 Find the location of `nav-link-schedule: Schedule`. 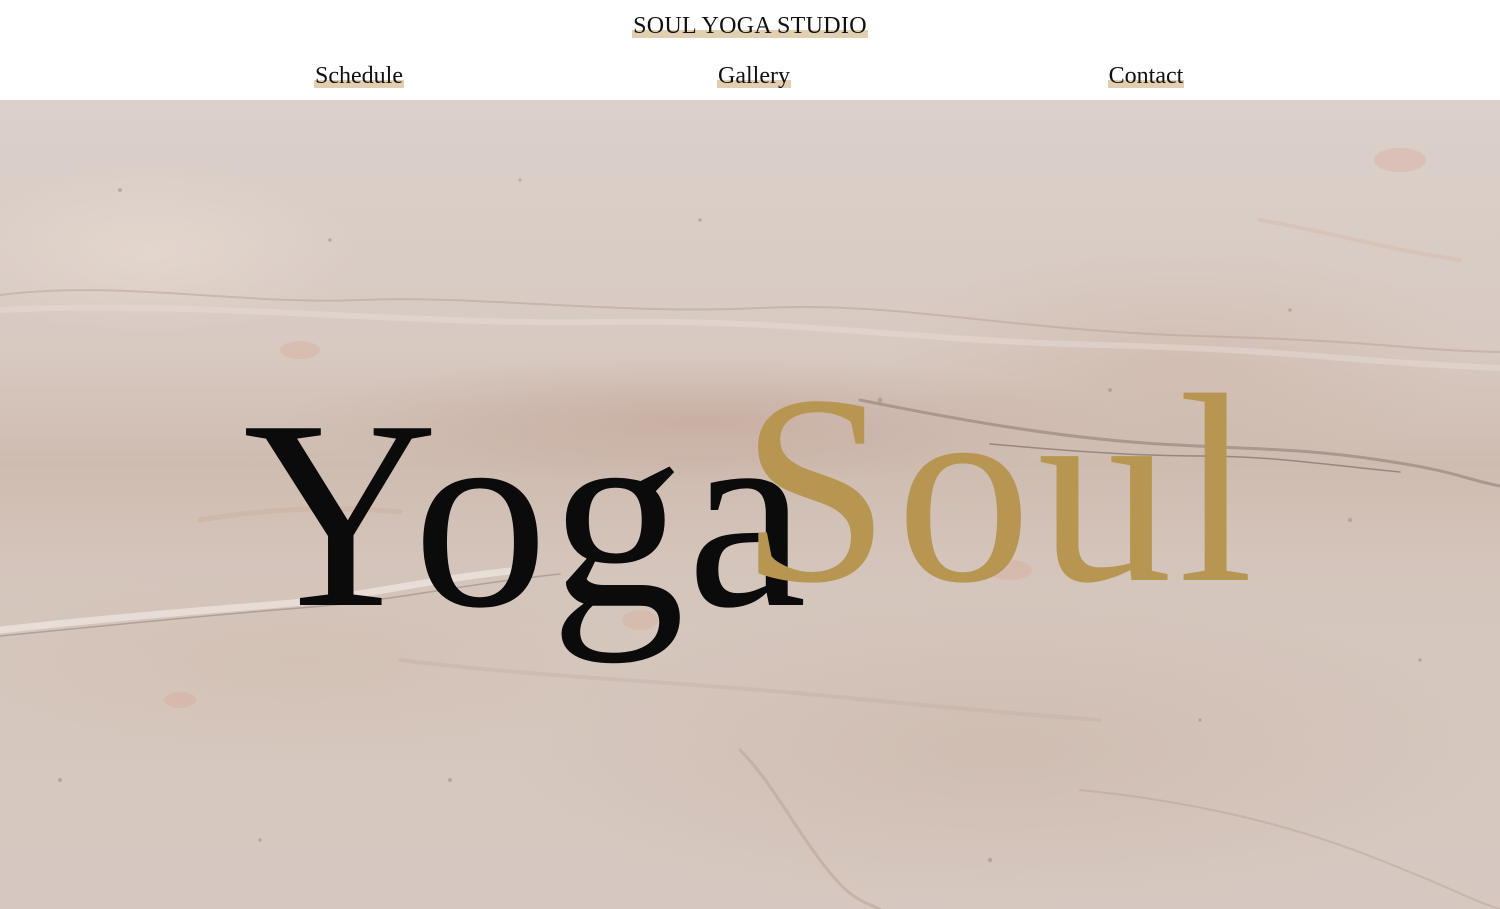

nav-link-schedule: Schedule is located at coordinates (359, 76).